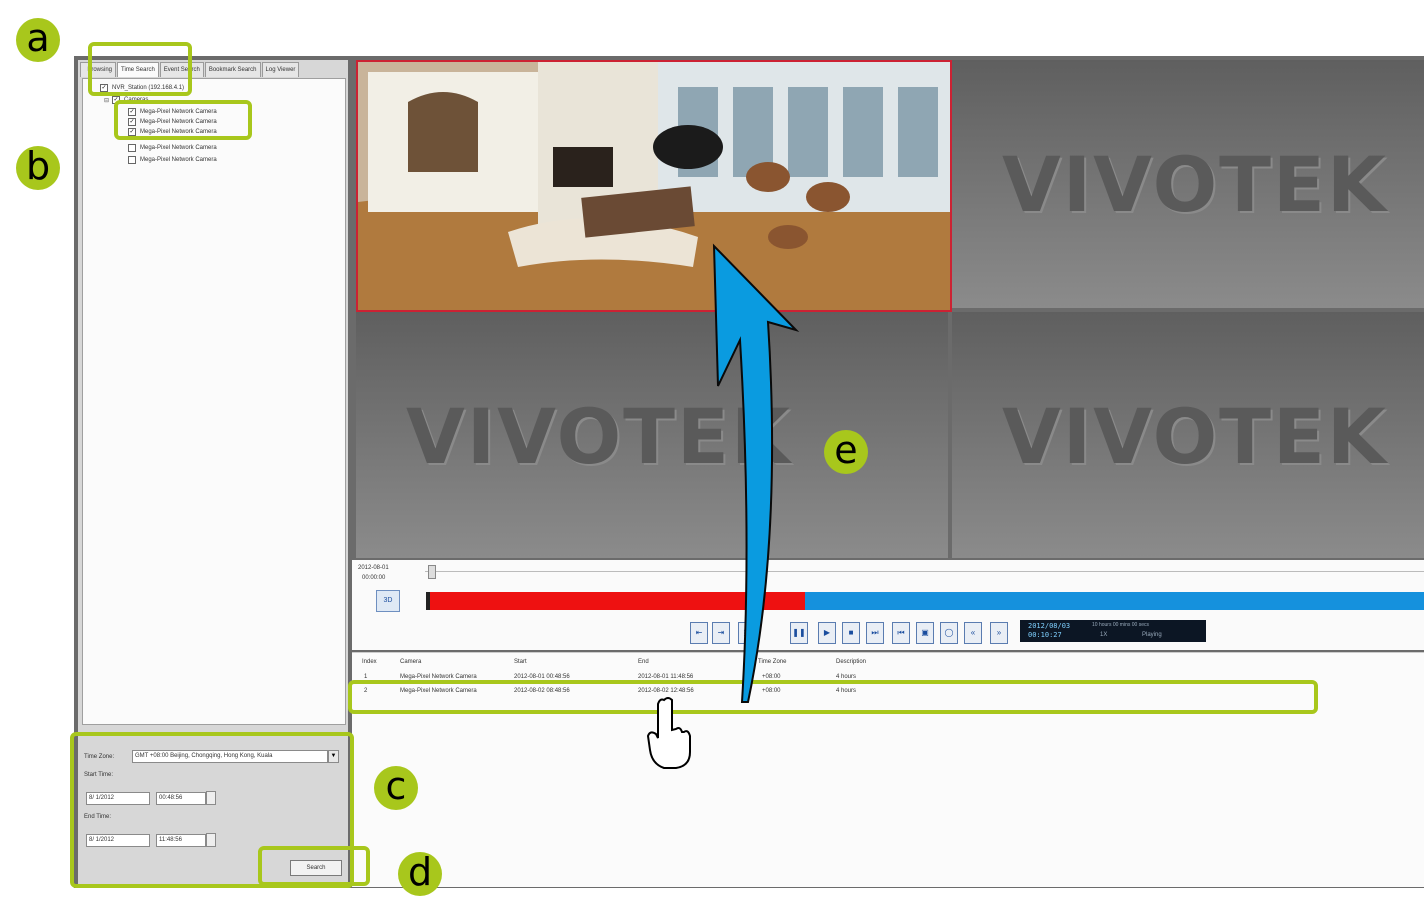 Image resolution: width=1424 pixels, height=902 pixels. Describe the element at coordinates (668, 733) in the screenshot. I see `hand-cursor-icon` at that location.